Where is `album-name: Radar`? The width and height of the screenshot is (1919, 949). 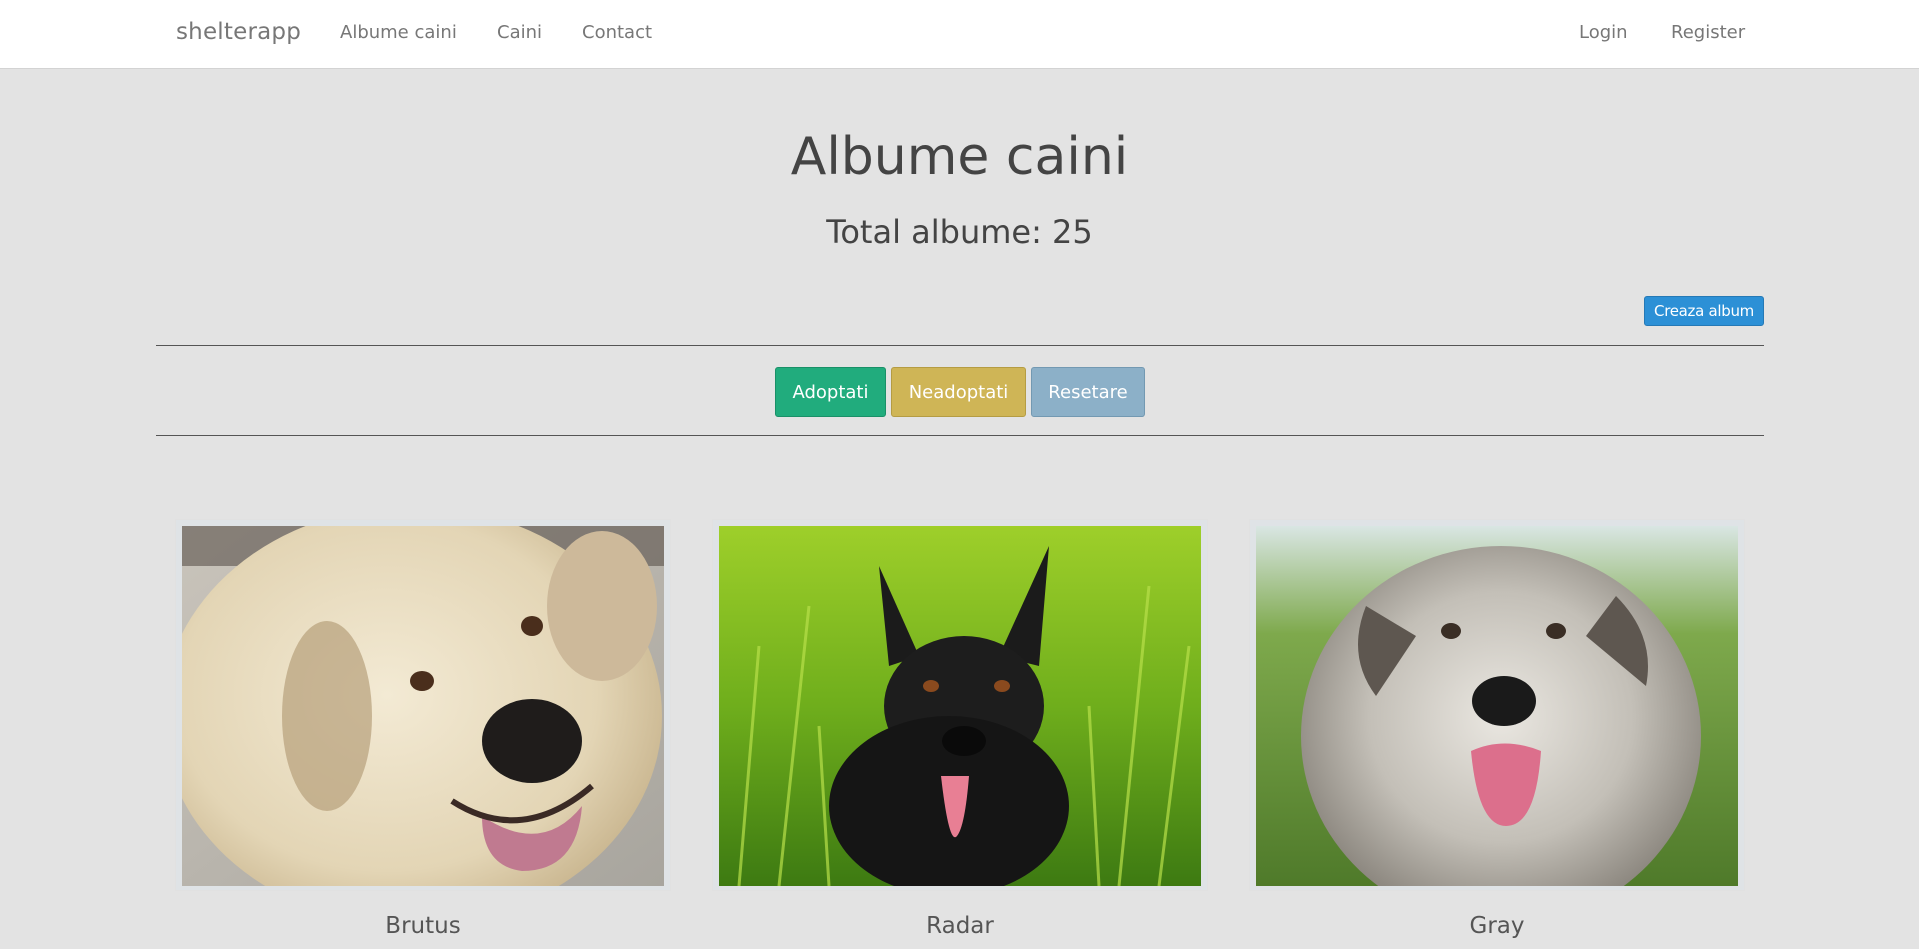
album-name: Radar is located at coordinates (960, 926).